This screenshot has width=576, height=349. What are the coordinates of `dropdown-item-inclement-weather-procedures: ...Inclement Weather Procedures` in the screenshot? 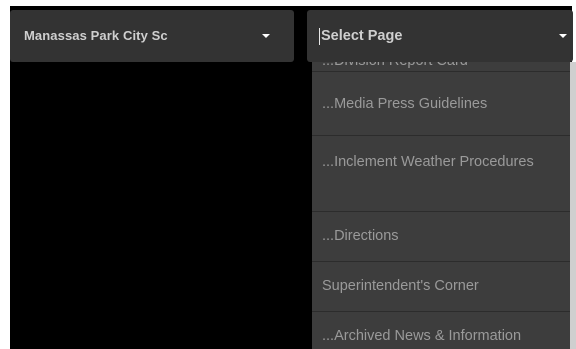 It's located at (441, 174).